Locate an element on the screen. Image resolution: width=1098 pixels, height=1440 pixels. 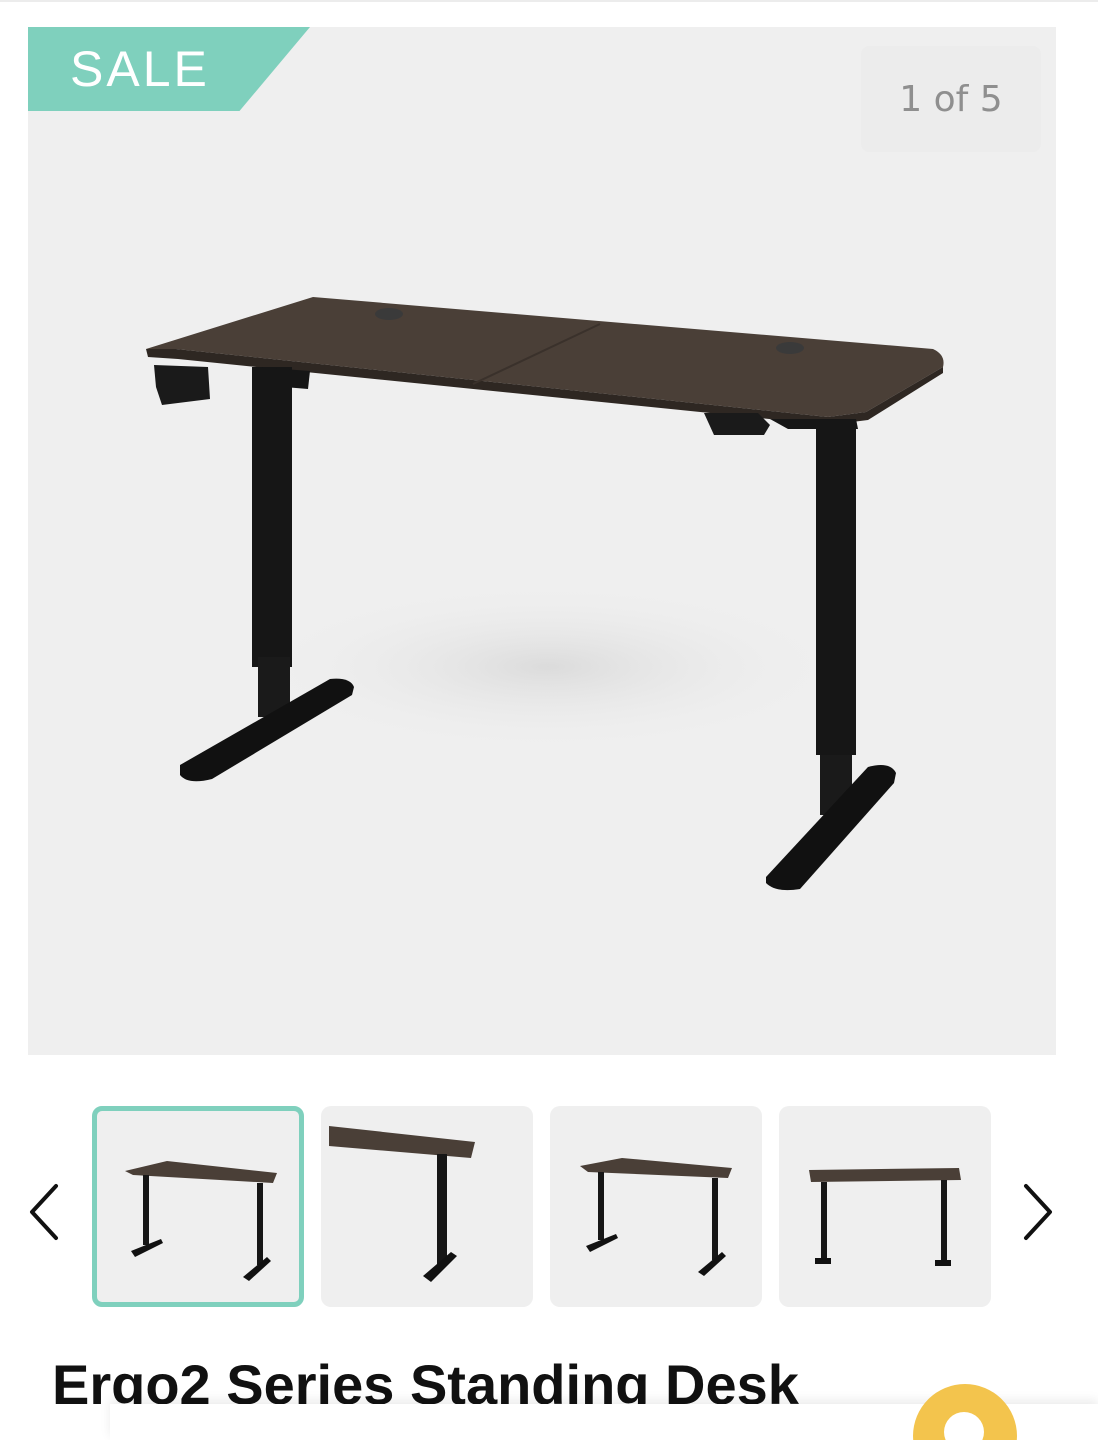
thumbnail-3-image is located at coordinates (656, 1217).